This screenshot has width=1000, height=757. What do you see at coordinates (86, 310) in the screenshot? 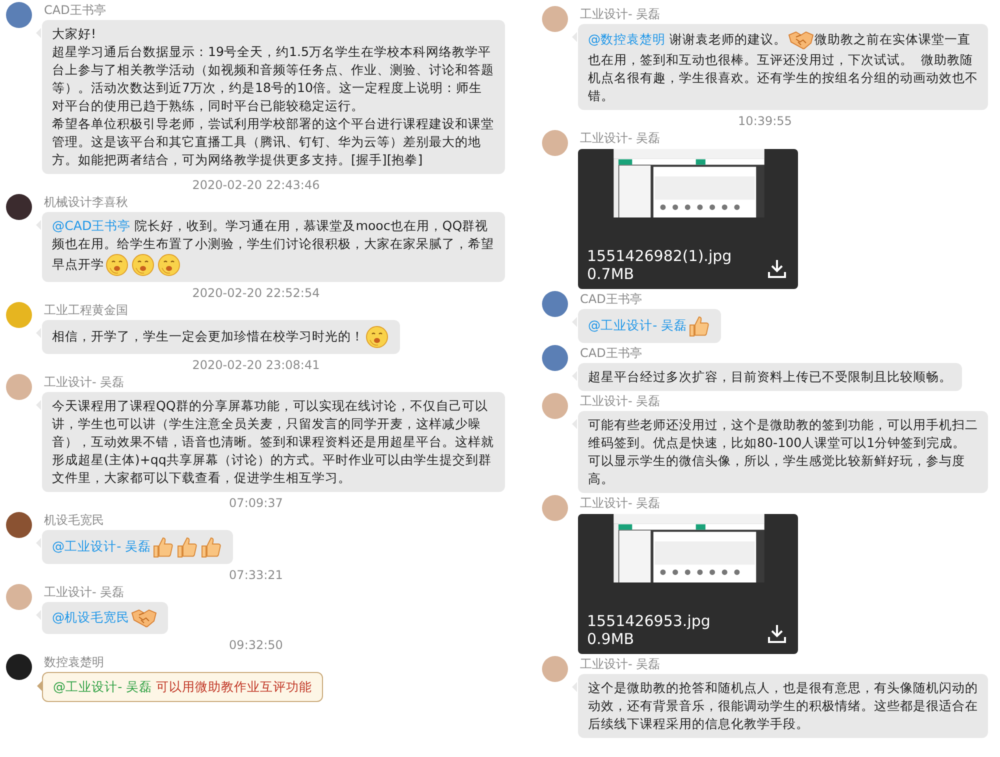
I see `sender-name: 工业工程黄金国` at bounding box center [86, 310].